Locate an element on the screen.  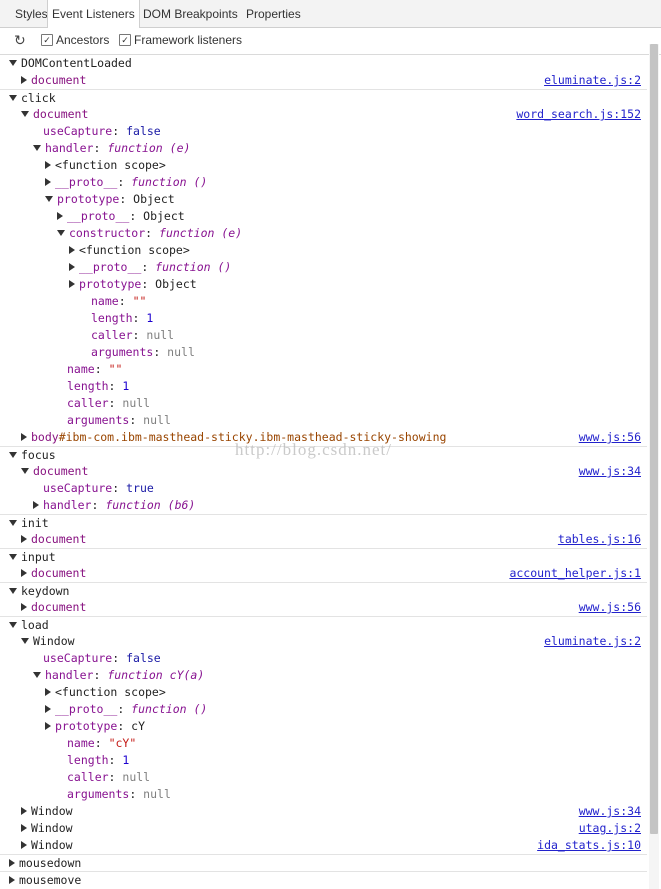
tree-row: prototype: cY is located at coordinates (323, 726).